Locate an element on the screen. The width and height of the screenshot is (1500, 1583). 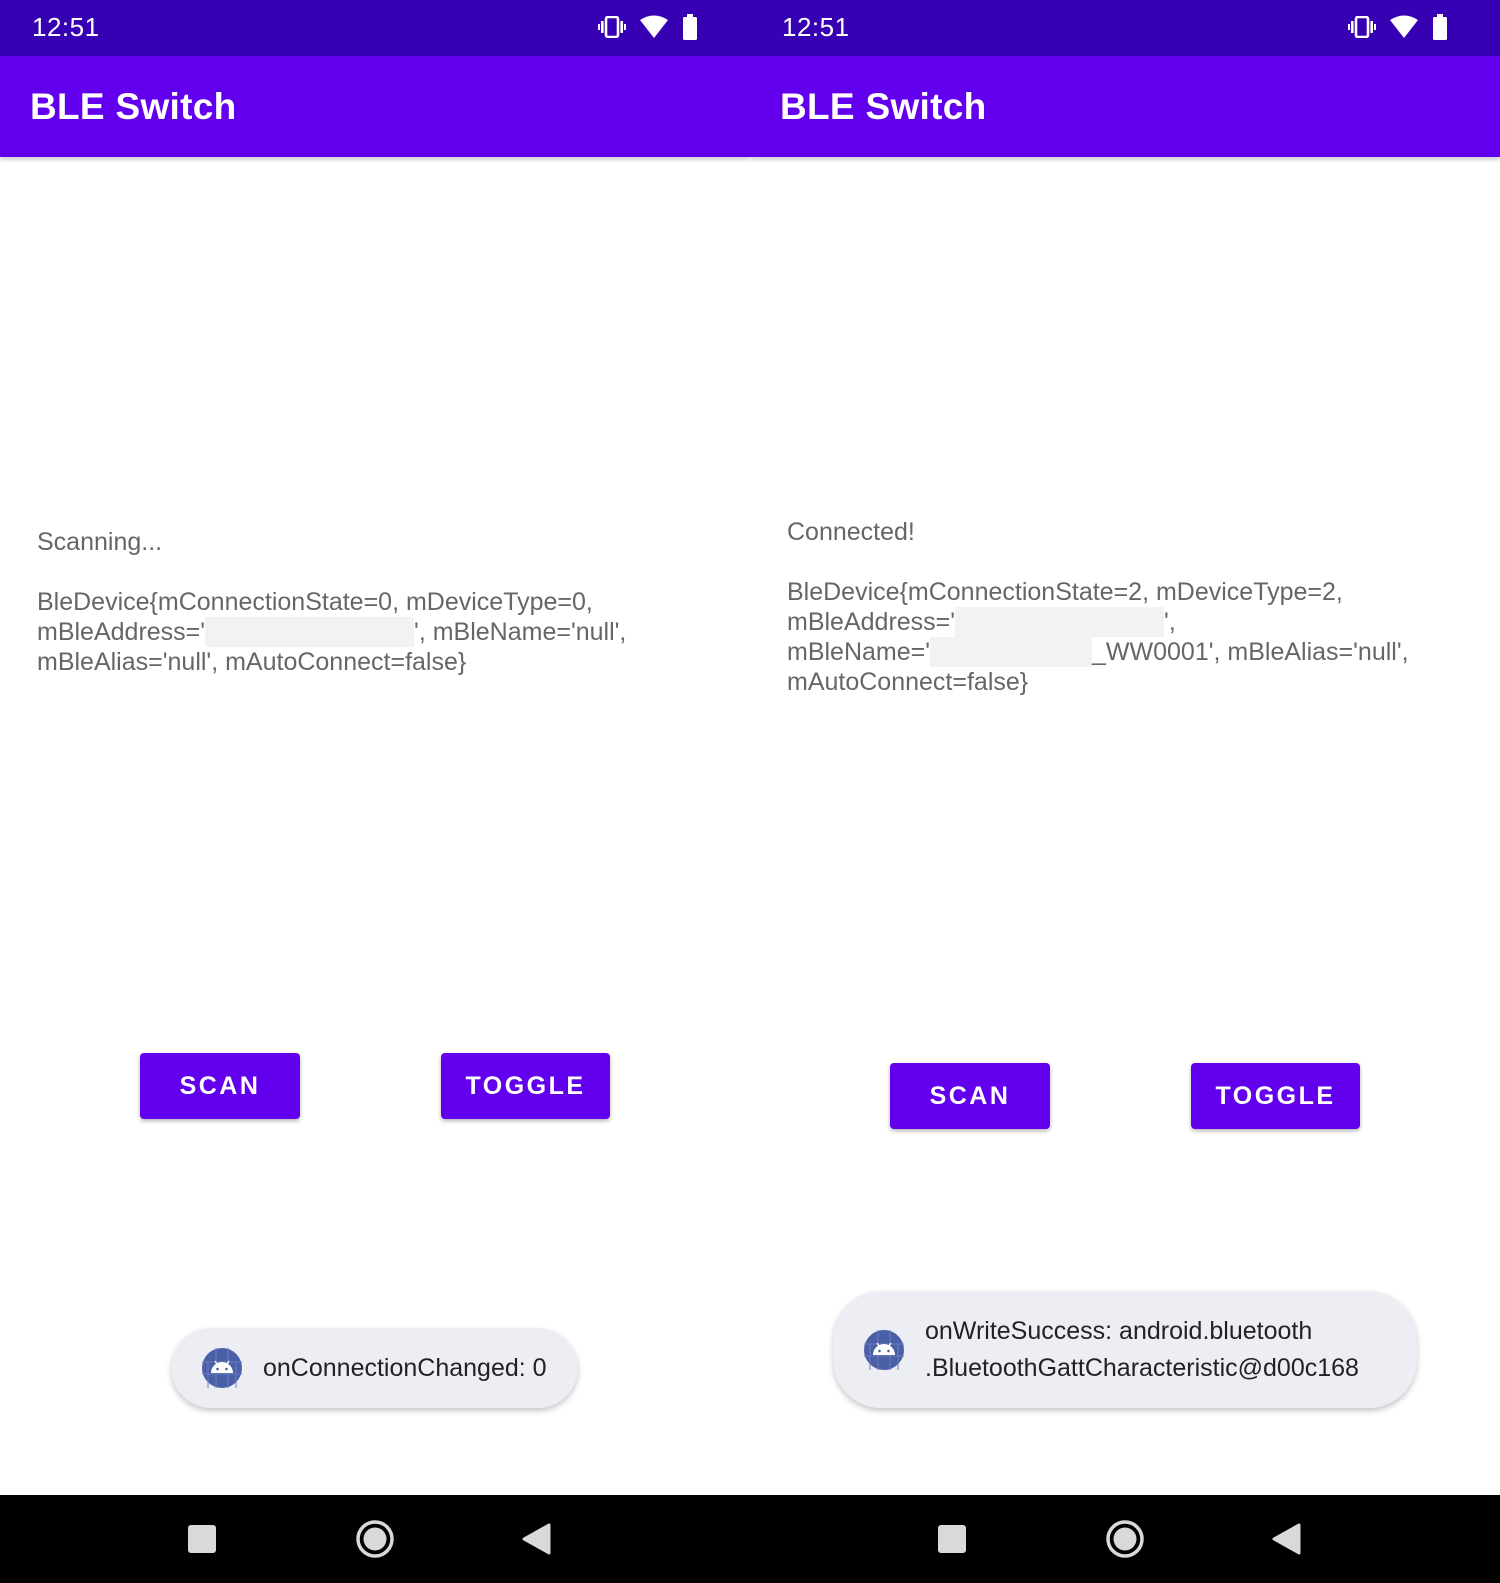
device-info-line3: mBleAlias='null', mAutoConnect=false} is located at coordinates (252, 662).